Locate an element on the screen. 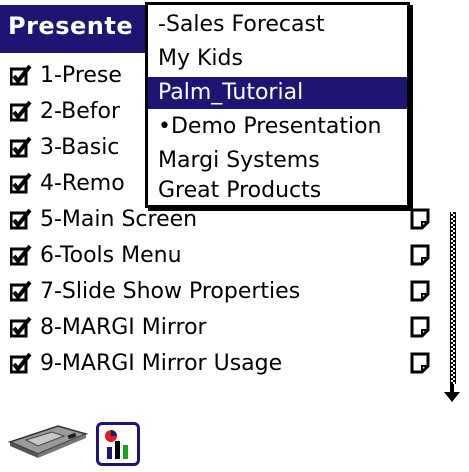 This screenshot has width=469, height=472. slide-row: 7-Slide Show Properties is located at coordinates (220, 292).